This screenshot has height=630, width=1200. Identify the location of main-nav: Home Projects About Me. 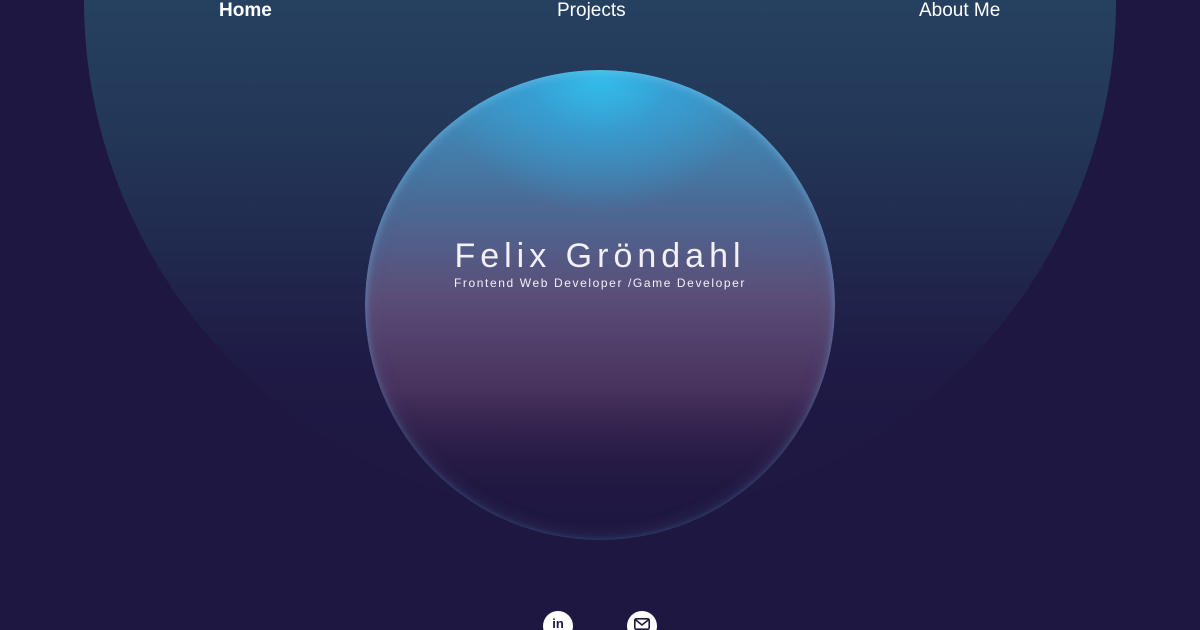
(600, 12).